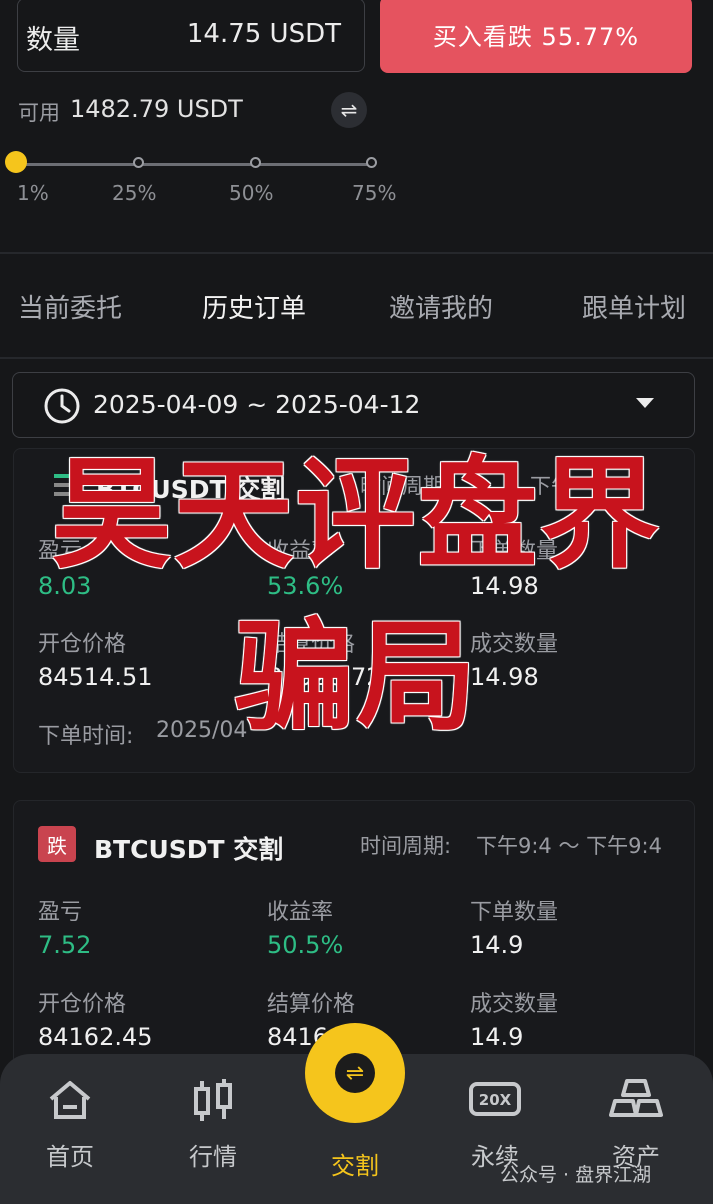  I want to click on svg-text: 20X, so click(495, 1100).